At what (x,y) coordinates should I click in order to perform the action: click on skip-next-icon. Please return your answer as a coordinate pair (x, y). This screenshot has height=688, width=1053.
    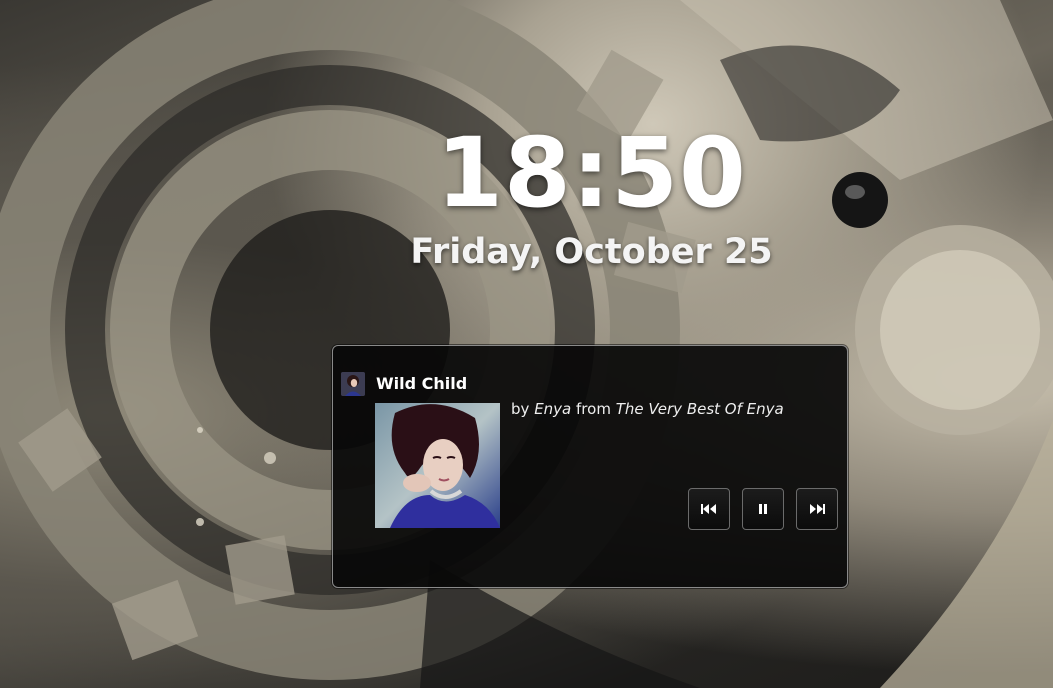
    Looking at the image, I should click on (817, 509).